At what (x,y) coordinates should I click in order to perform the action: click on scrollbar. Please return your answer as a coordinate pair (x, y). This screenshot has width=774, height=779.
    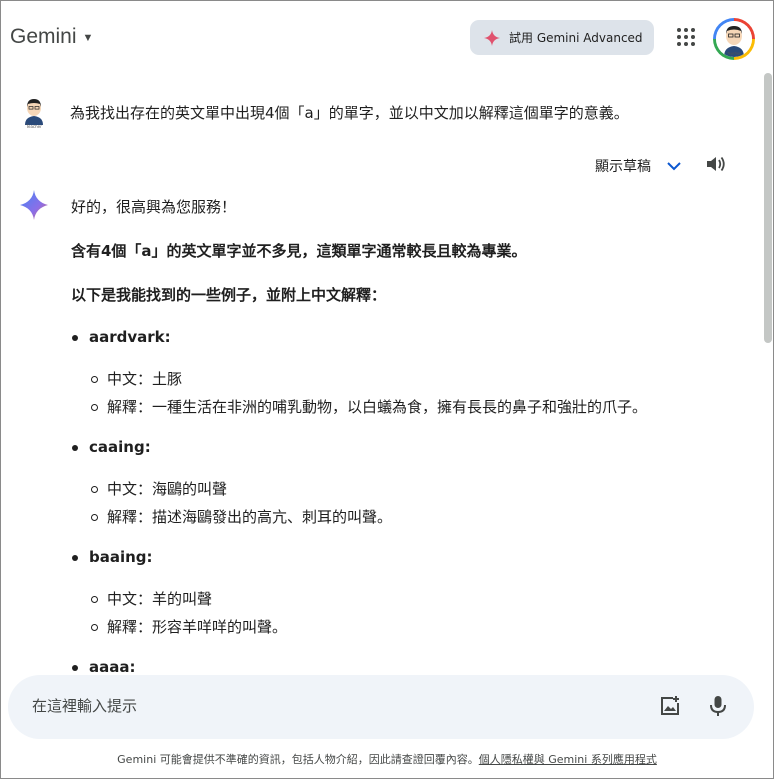
    Looking at the image, I should click on (768, 208).